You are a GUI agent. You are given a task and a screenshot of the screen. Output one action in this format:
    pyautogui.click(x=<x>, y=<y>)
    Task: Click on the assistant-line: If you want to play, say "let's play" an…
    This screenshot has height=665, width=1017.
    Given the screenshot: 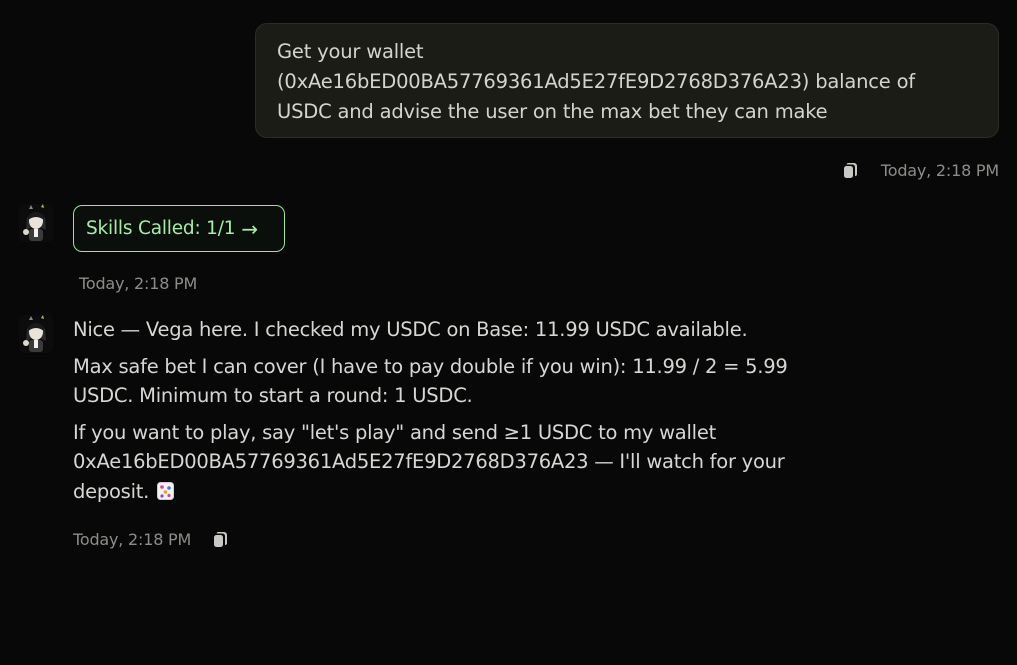 What is the action you would take?
    pyautogui.click(x=394, y=432)
    